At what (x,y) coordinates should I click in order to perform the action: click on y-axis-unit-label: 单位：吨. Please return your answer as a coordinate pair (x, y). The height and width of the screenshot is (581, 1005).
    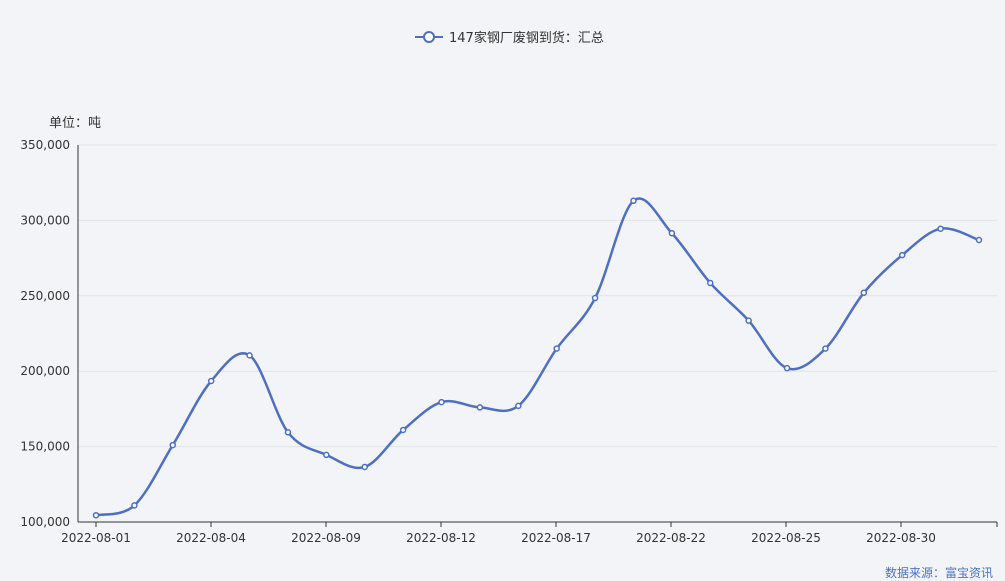
    Looking at the image, I should click on (75, 123).